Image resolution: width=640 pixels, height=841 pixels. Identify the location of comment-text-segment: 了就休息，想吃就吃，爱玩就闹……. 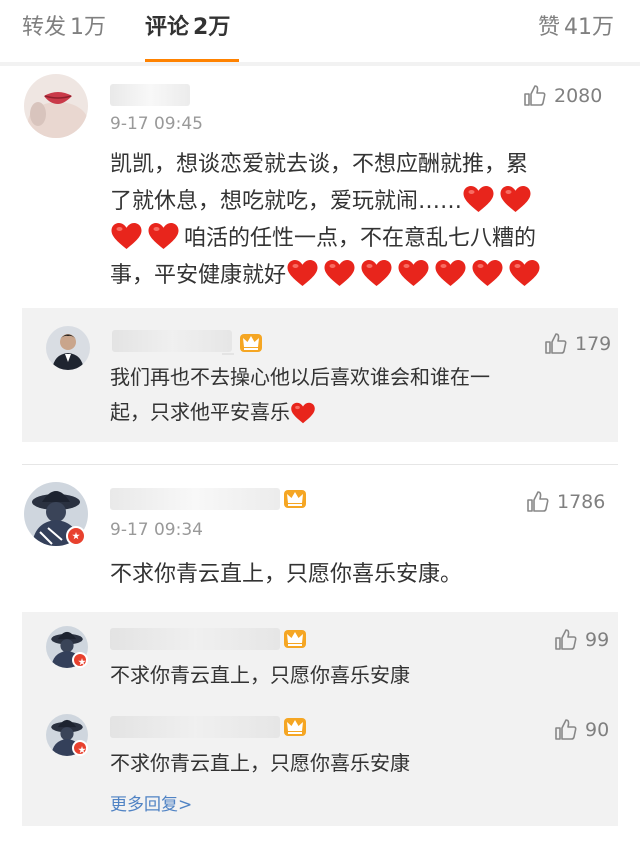
(286, 201).